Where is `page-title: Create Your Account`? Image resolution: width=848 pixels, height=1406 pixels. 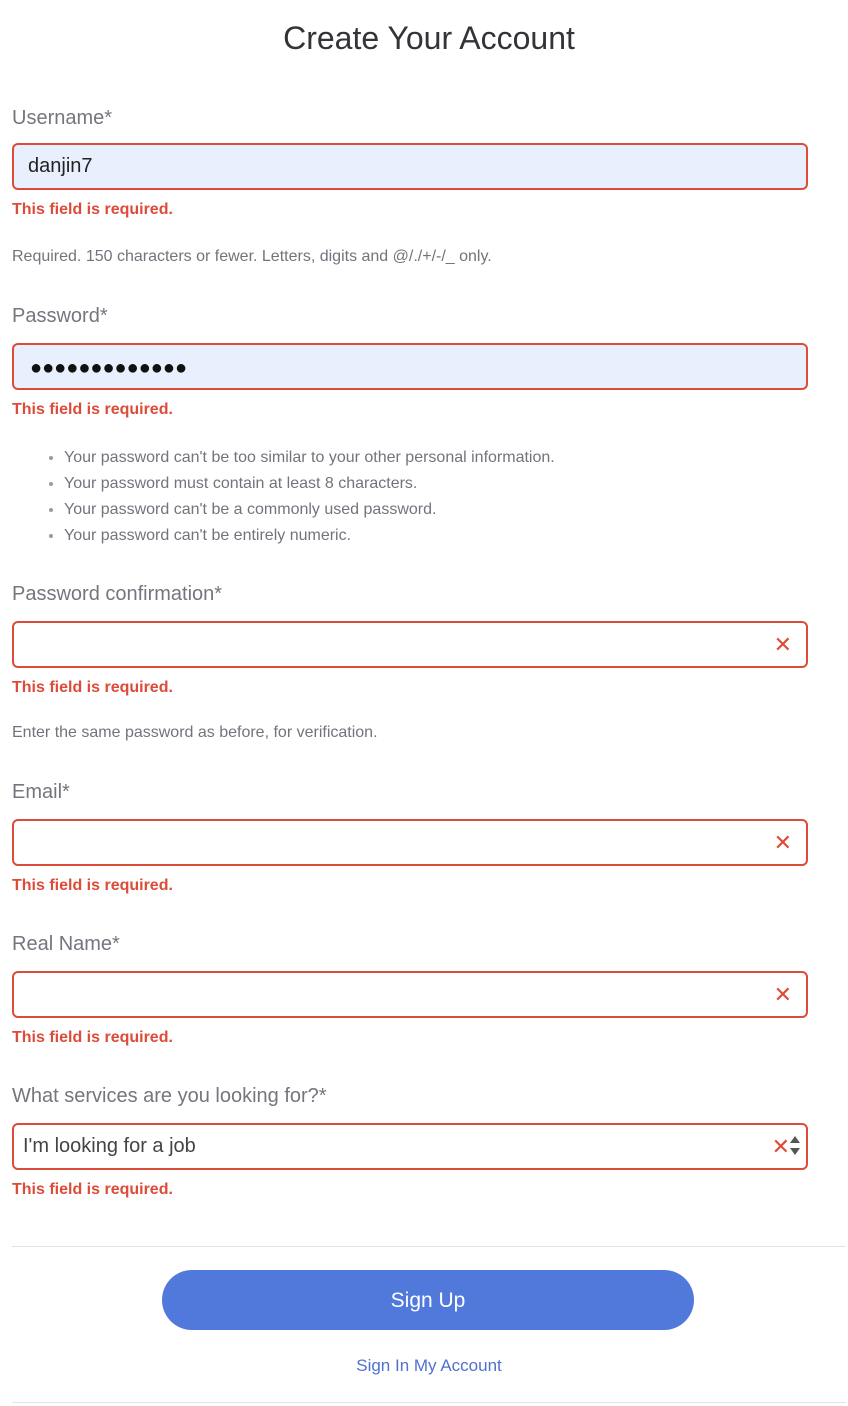 page-title: Create Your Account is located at coordinates (429, 38).